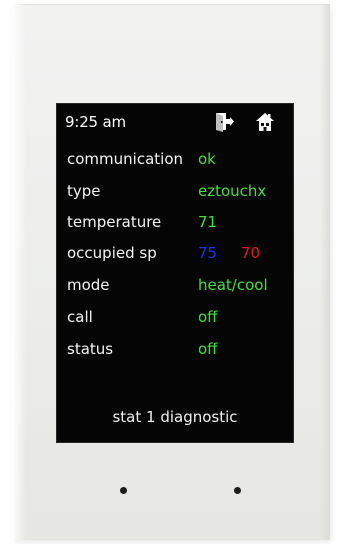 The image size is (341, 544). Describe the element at coordinates (114, 222) in the screenshot. I see `temperature-label: temperature` at that location.